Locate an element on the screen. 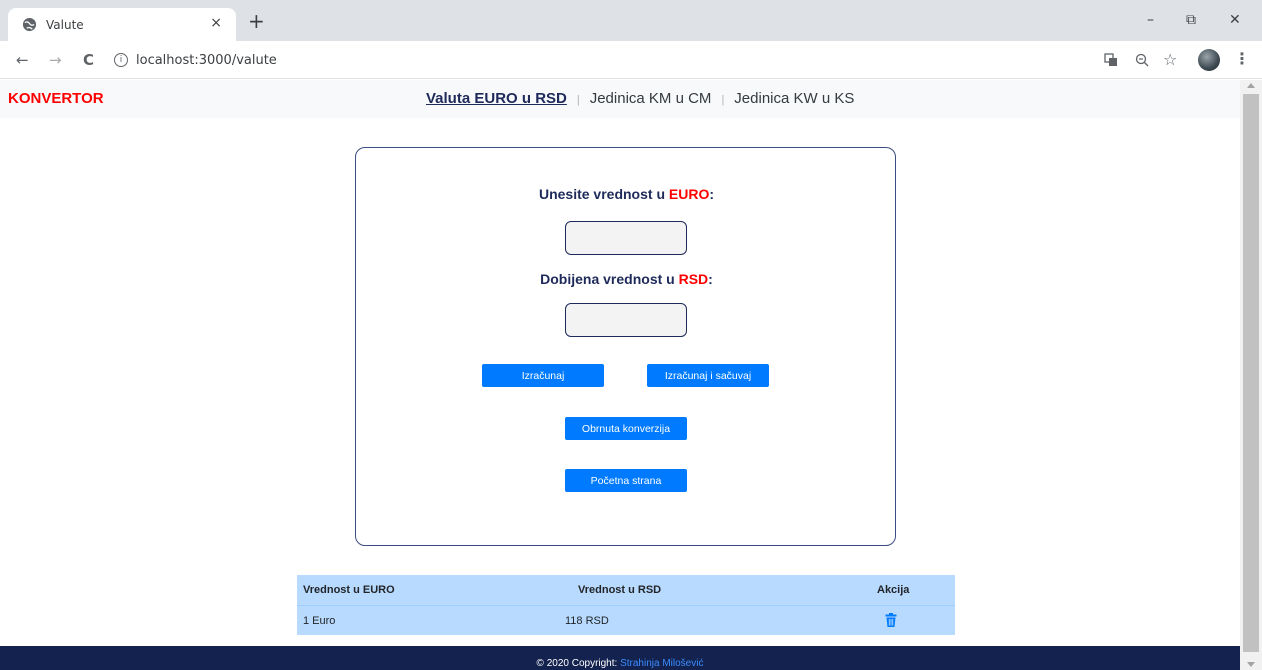 This screenshot has height=670, width=1262. input-label-text: Unesite vrednost u is located at coordinates (603, 194).